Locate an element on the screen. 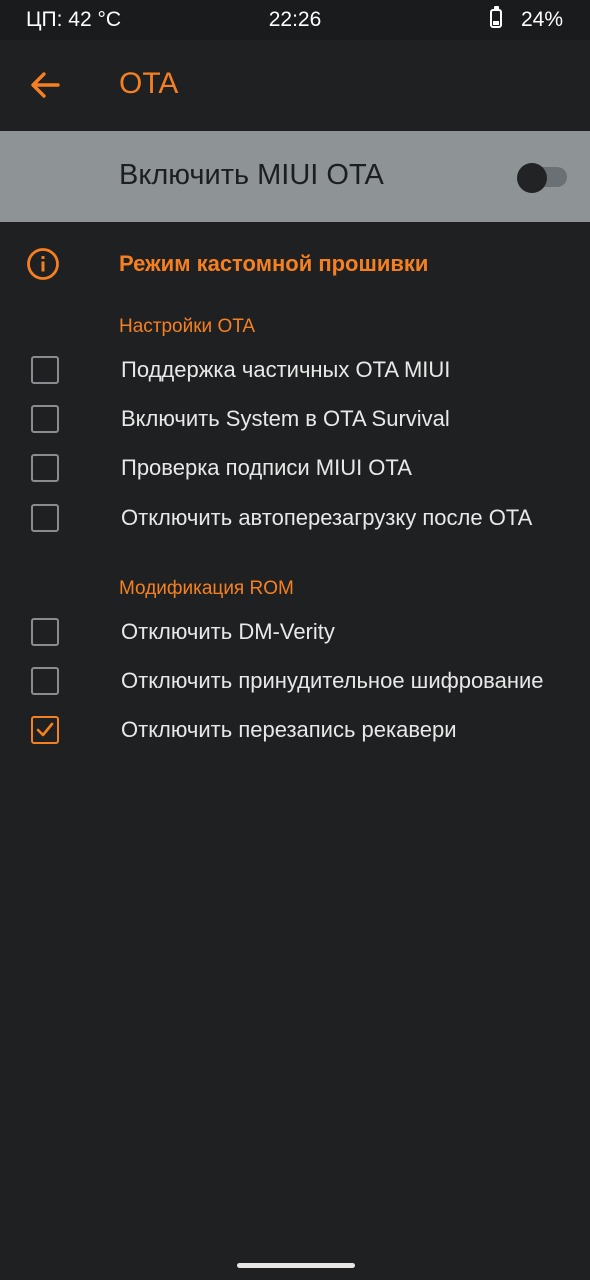  status-bar: ЦП: 42 °C 22:26 24% is located at coordinates (295, 20).